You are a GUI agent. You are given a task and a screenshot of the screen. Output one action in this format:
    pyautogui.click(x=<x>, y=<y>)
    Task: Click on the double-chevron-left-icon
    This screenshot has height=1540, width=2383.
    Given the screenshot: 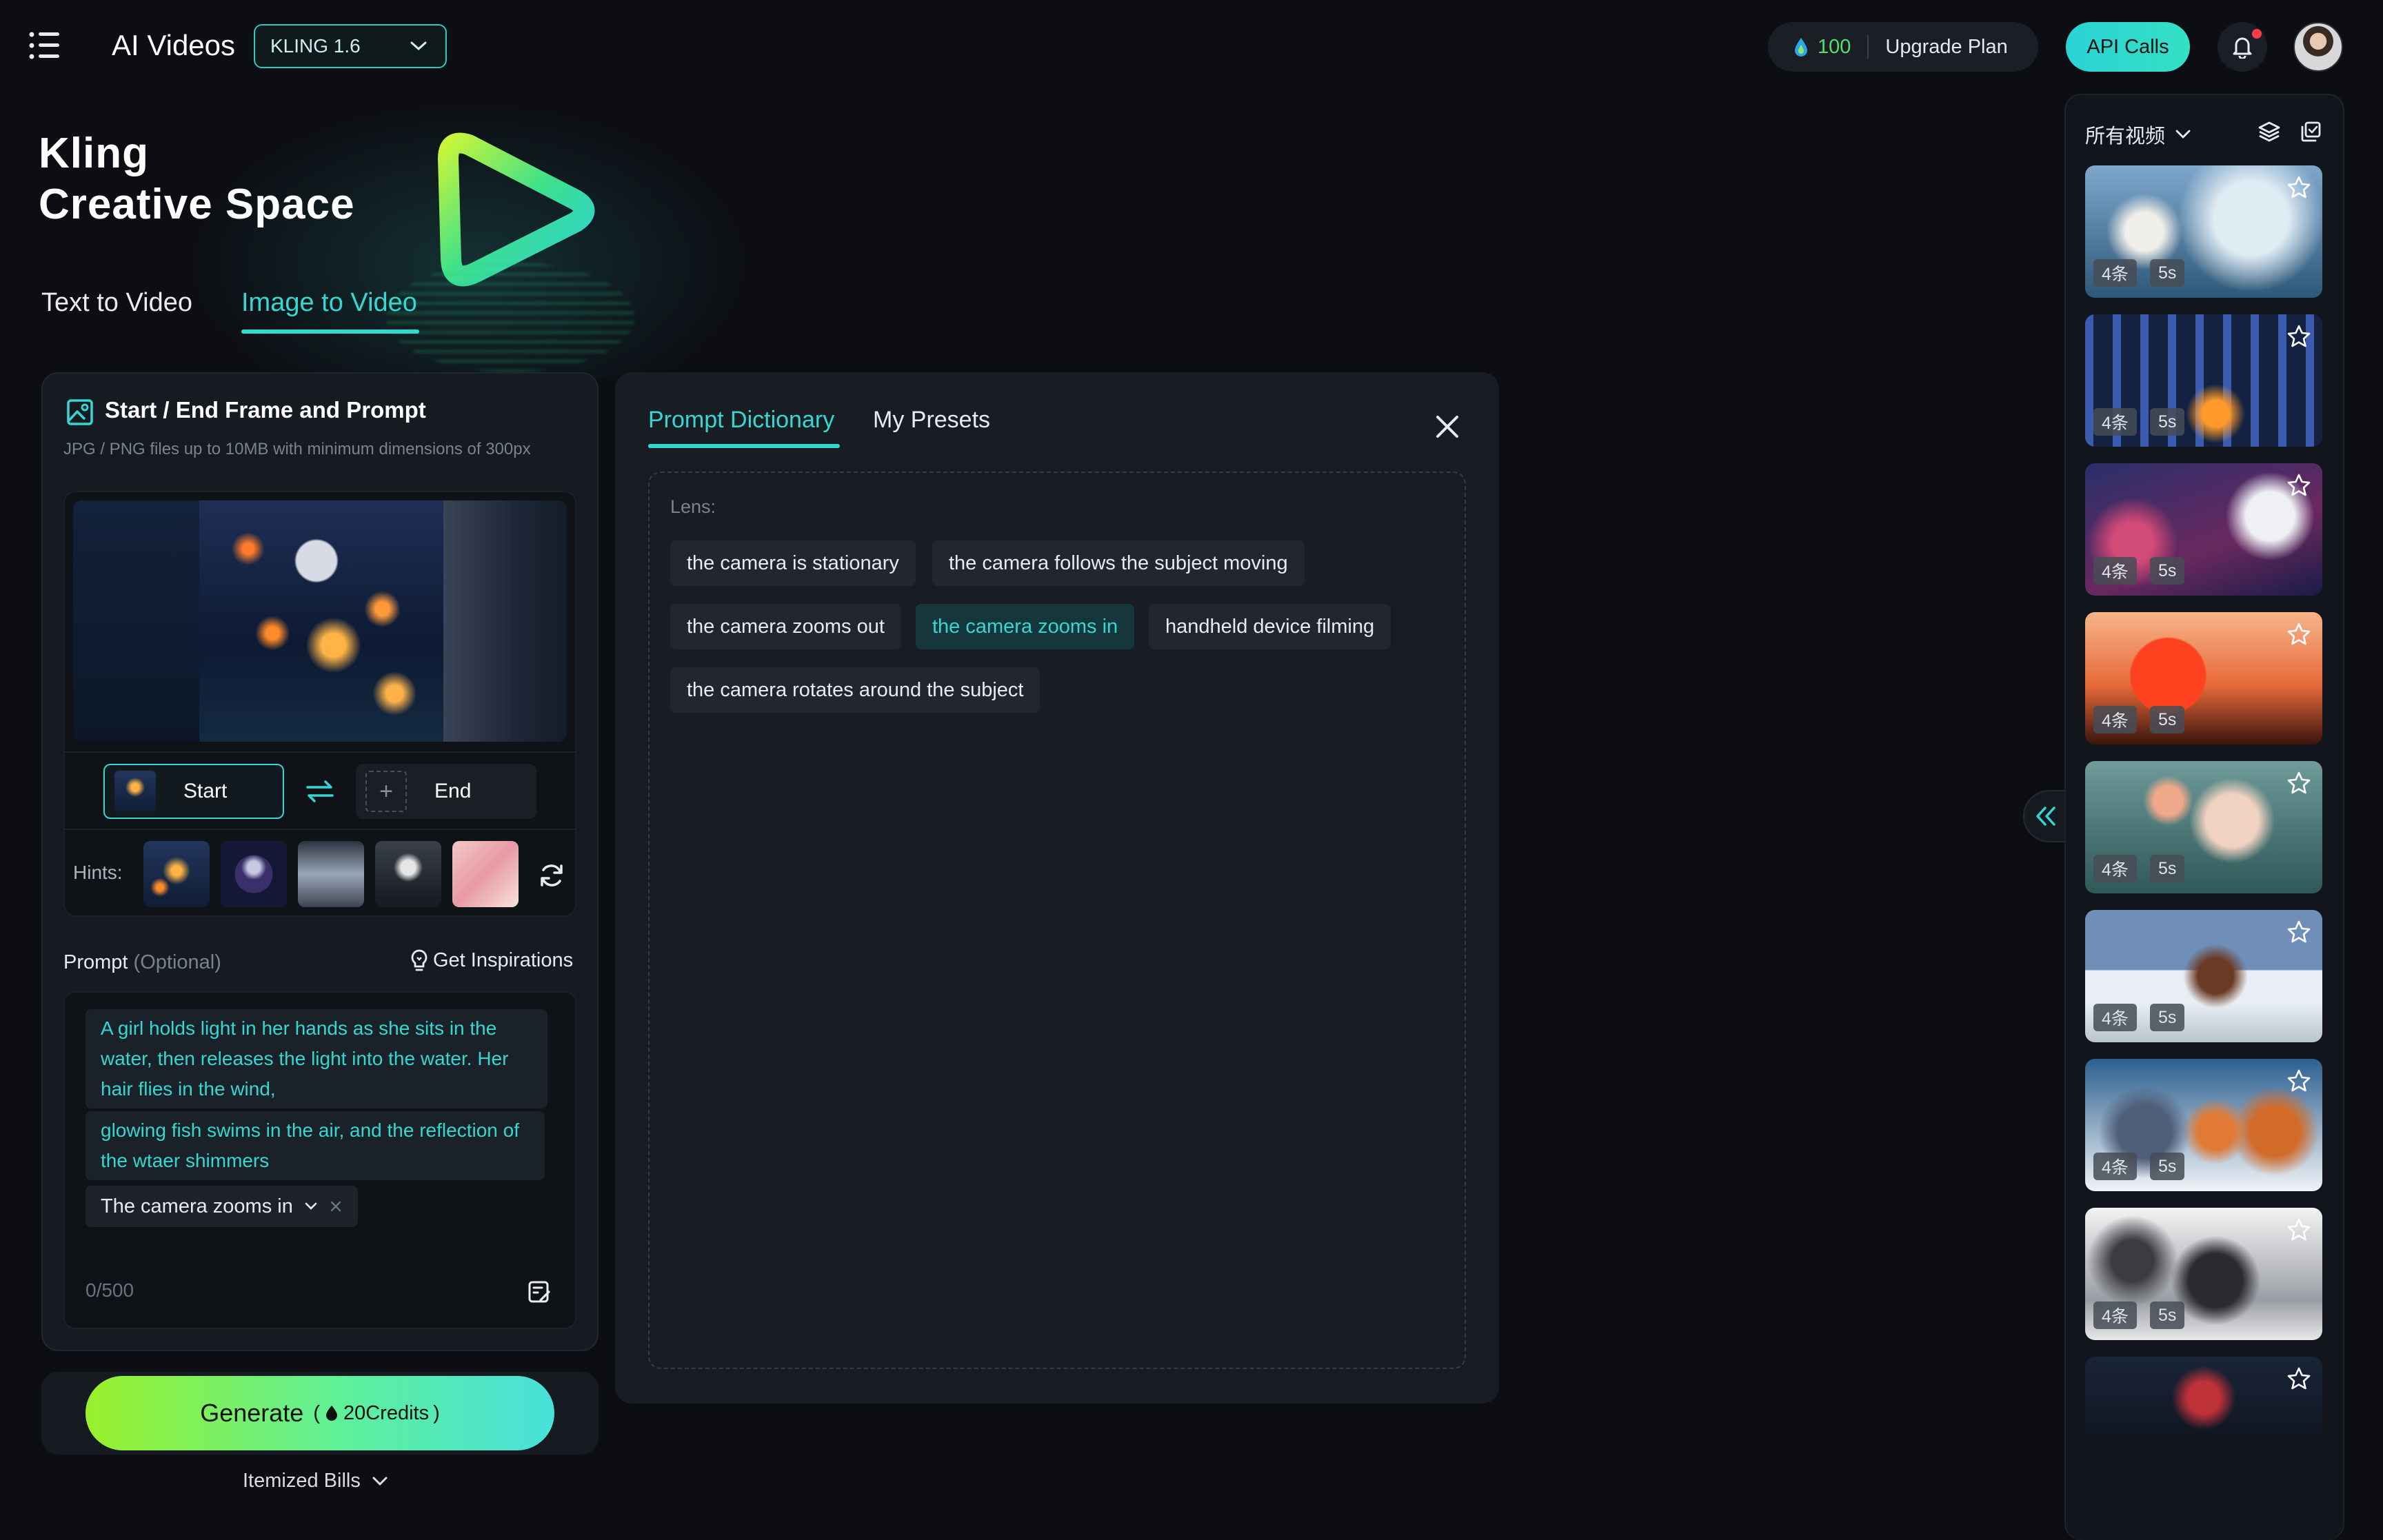 What is the action you would take?
    pyautogui.click(x=2046, y=816)
    